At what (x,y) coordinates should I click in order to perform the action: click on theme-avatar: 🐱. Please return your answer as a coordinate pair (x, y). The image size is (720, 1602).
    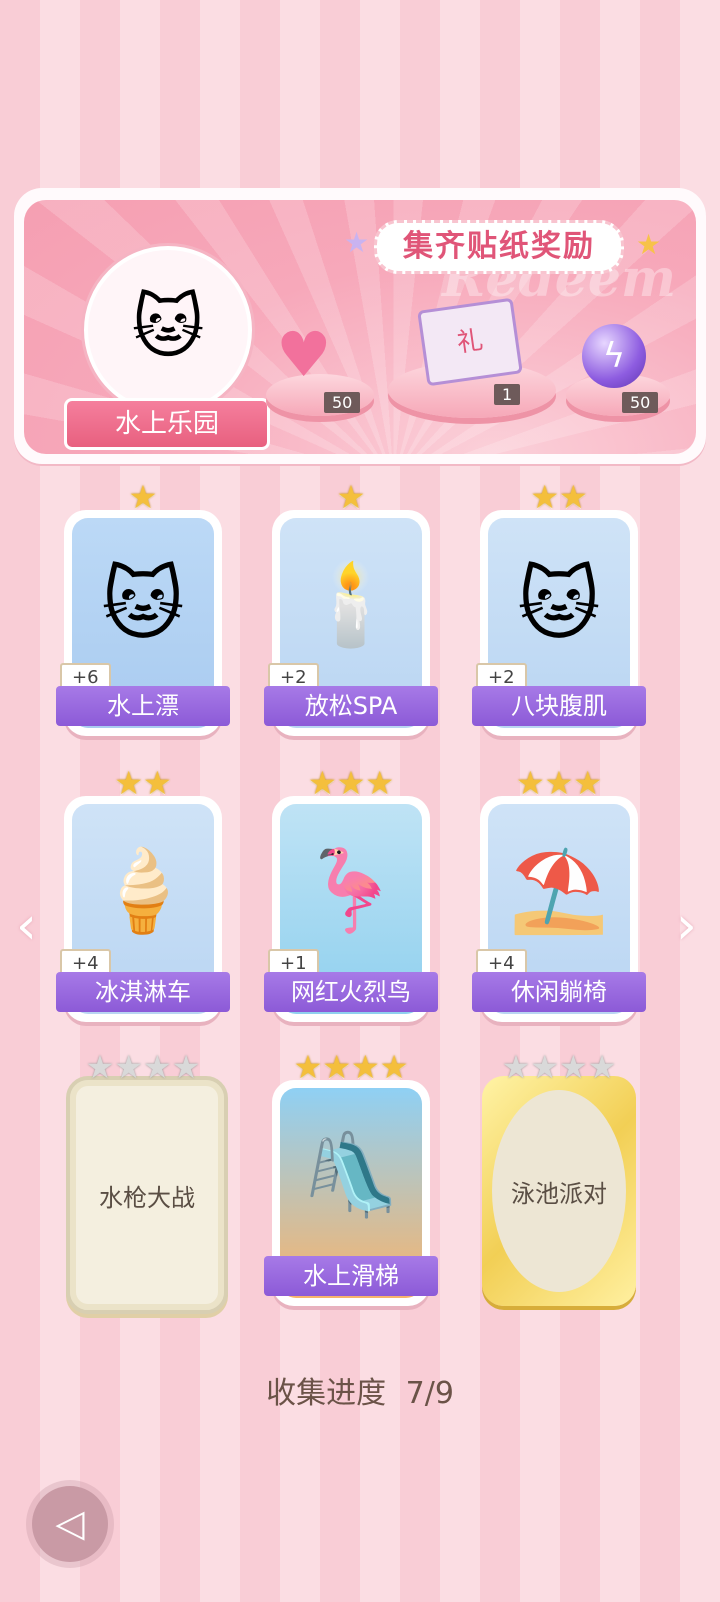
    Looking at the image, I should click on (168, 330).